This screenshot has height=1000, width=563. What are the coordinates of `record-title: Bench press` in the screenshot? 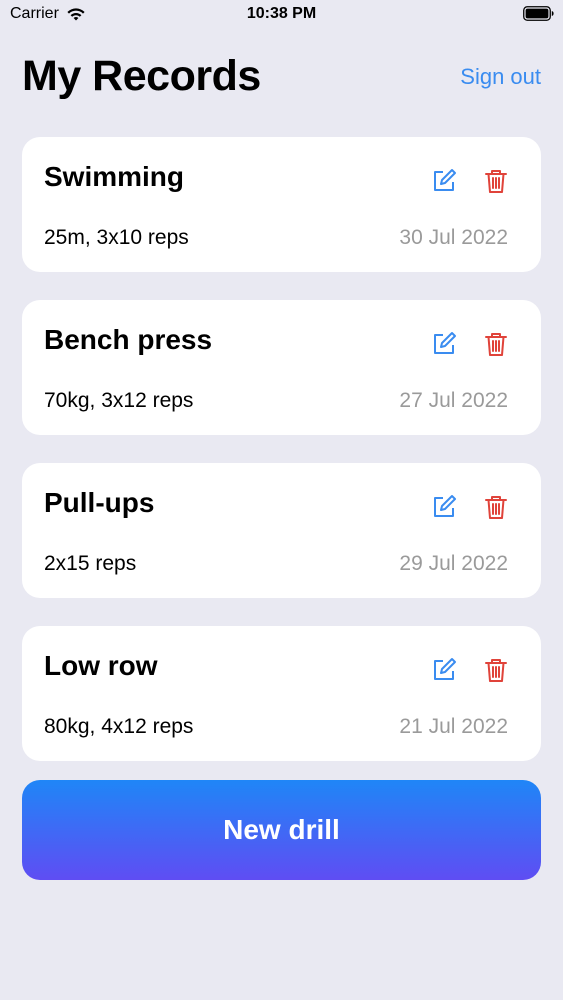 It's located at (128, 339).